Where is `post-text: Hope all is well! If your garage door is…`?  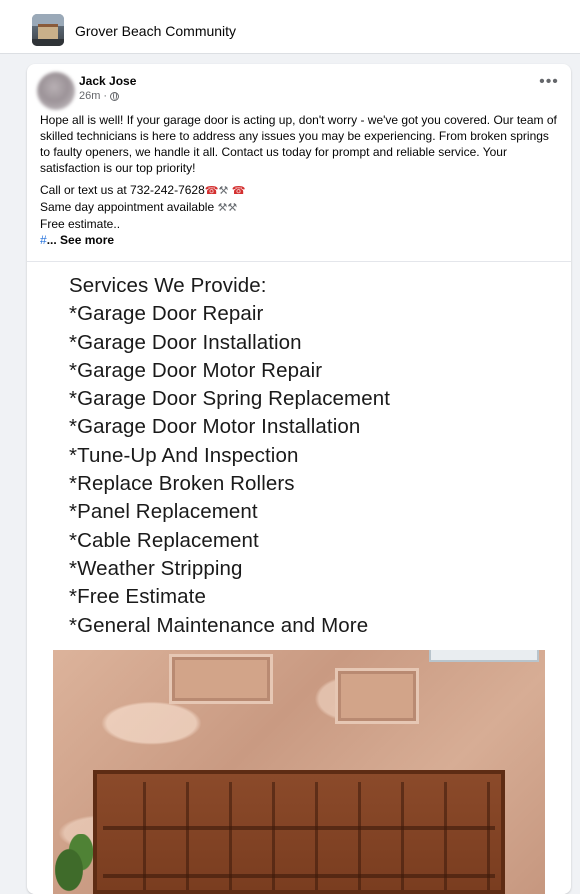
post-text: Hope all is well! If your garage door is… is located at coordinates (300, 180).